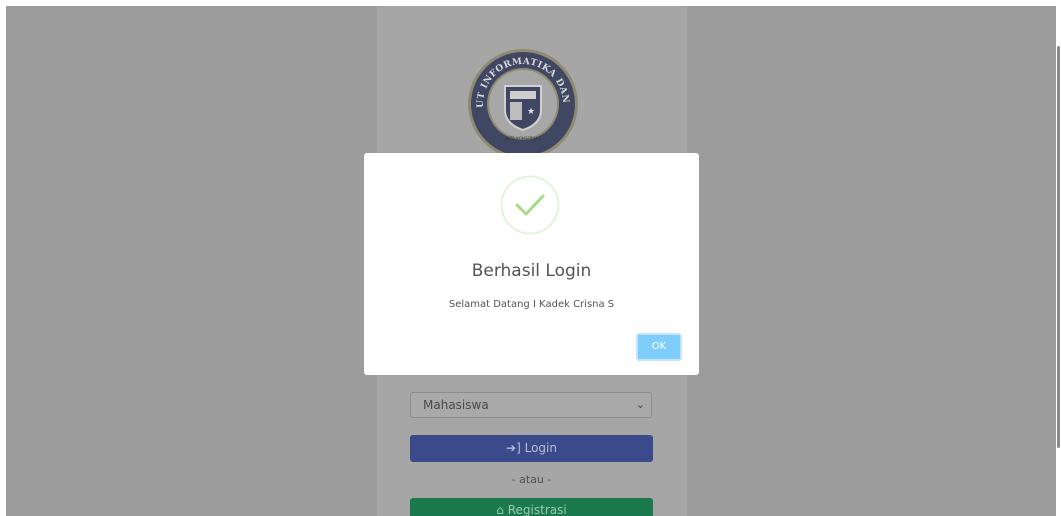 The image size is (1061, 516). I want to click on chevron-down-icon: ⌄, so click(640, 404).